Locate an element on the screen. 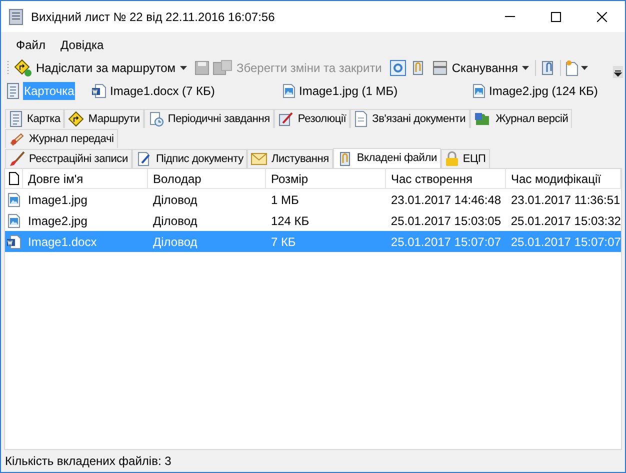 This screenshot has width=626, height=473. menu-item: Довідка is located at coordinates (82, 45).